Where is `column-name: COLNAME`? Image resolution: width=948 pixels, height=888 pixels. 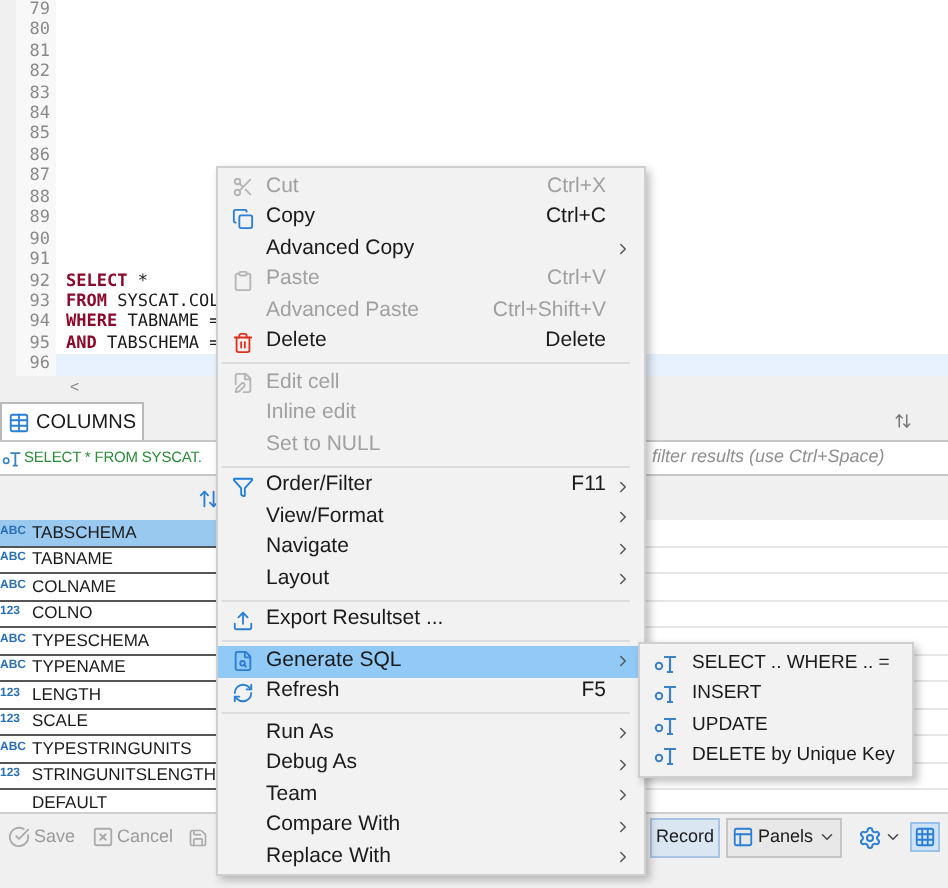
column-name: COLNAME is located at coordinates (74, 586).